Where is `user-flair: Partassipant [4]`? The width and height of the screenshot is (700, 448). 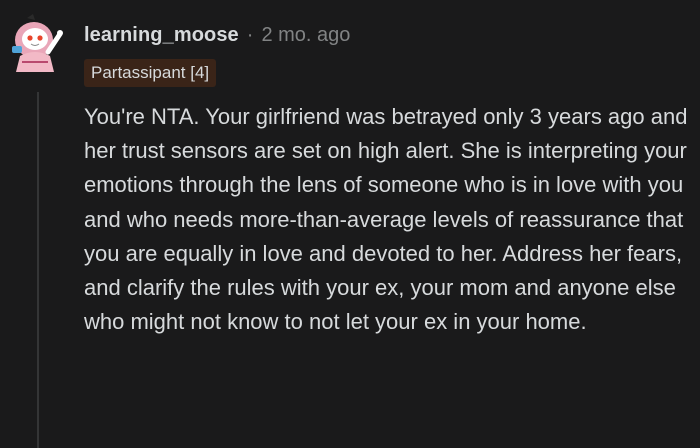
user-flair: Partassipant [4] is located at coordinates (150, 73).